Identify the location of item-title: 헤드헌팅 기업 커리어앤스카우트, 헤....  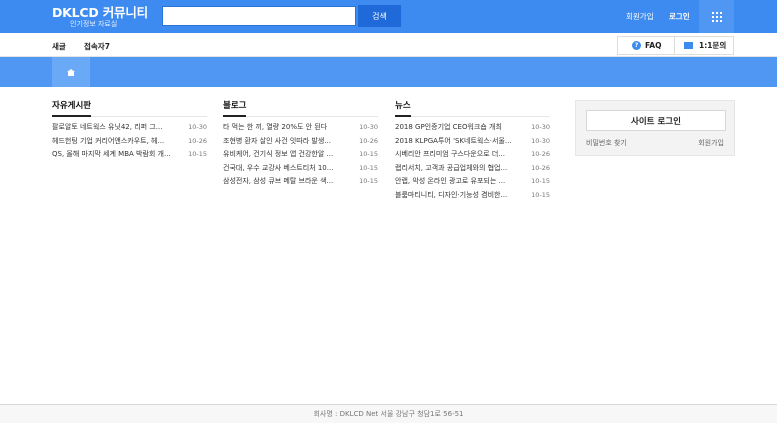
(117, 142).